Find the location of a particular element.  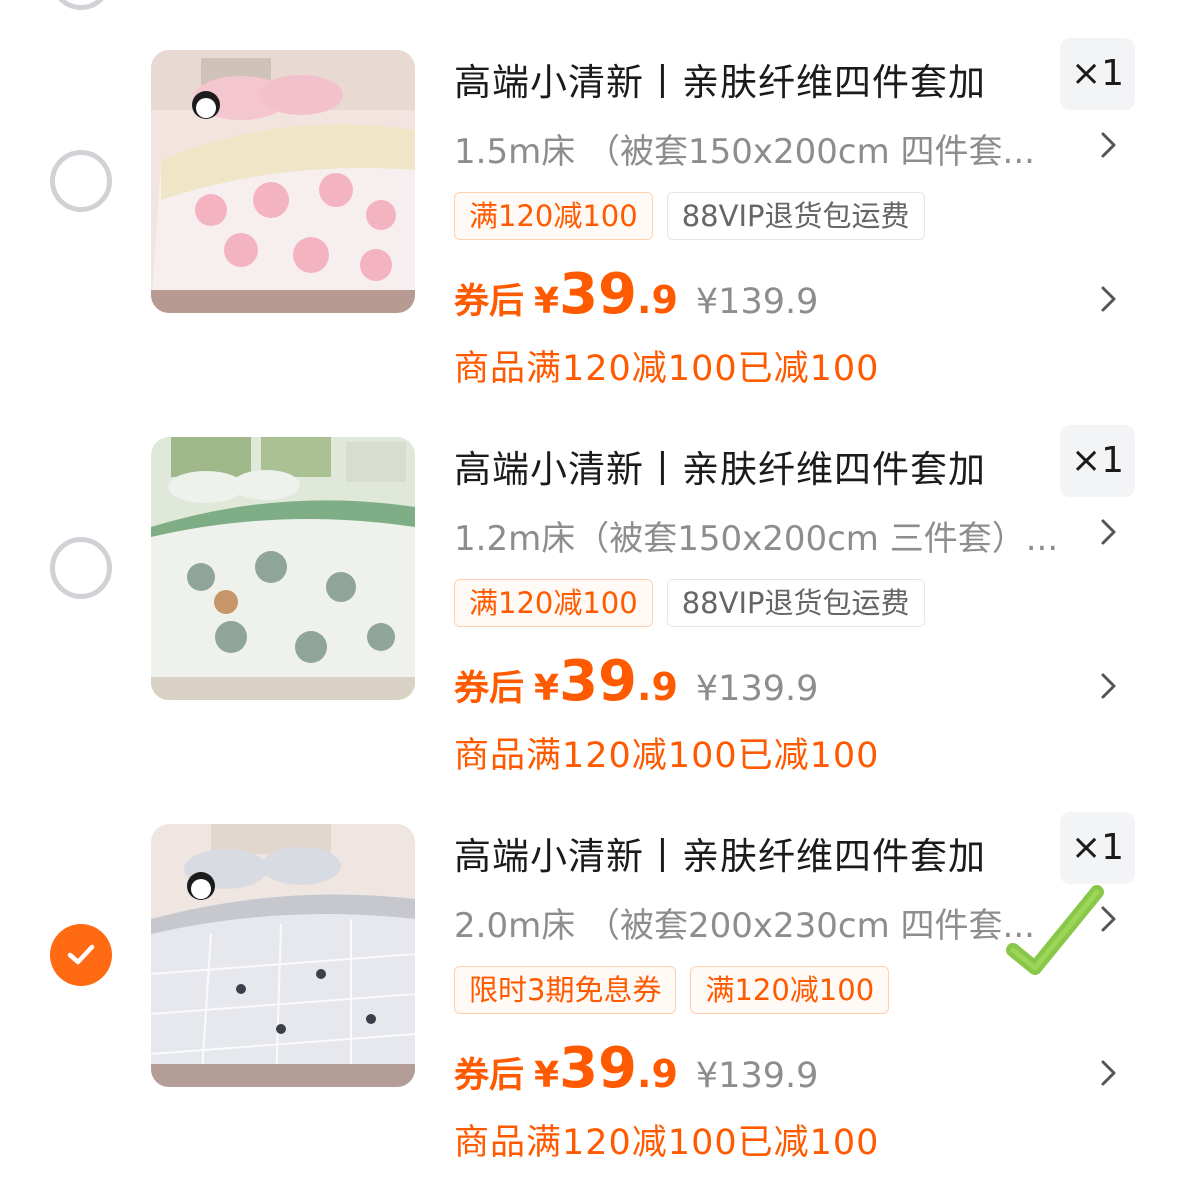

select-radio-checked is located at coordinates (81, 955).